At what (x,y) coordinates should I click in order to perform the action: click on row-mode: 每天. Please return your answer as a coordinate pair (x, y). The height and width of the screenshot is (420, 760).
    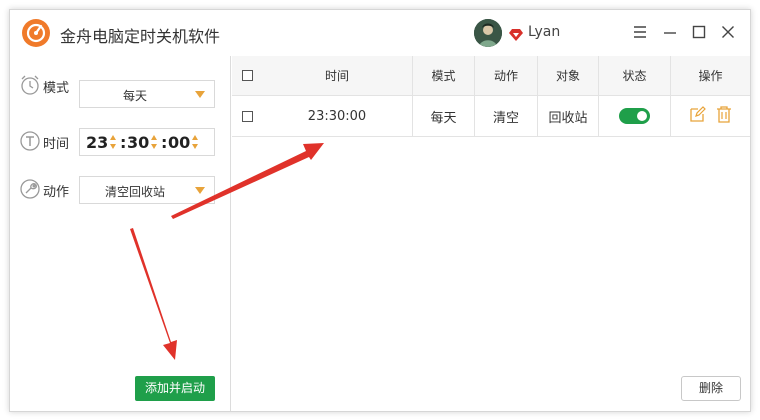
    Looking at the image, I should click on (443, 118).